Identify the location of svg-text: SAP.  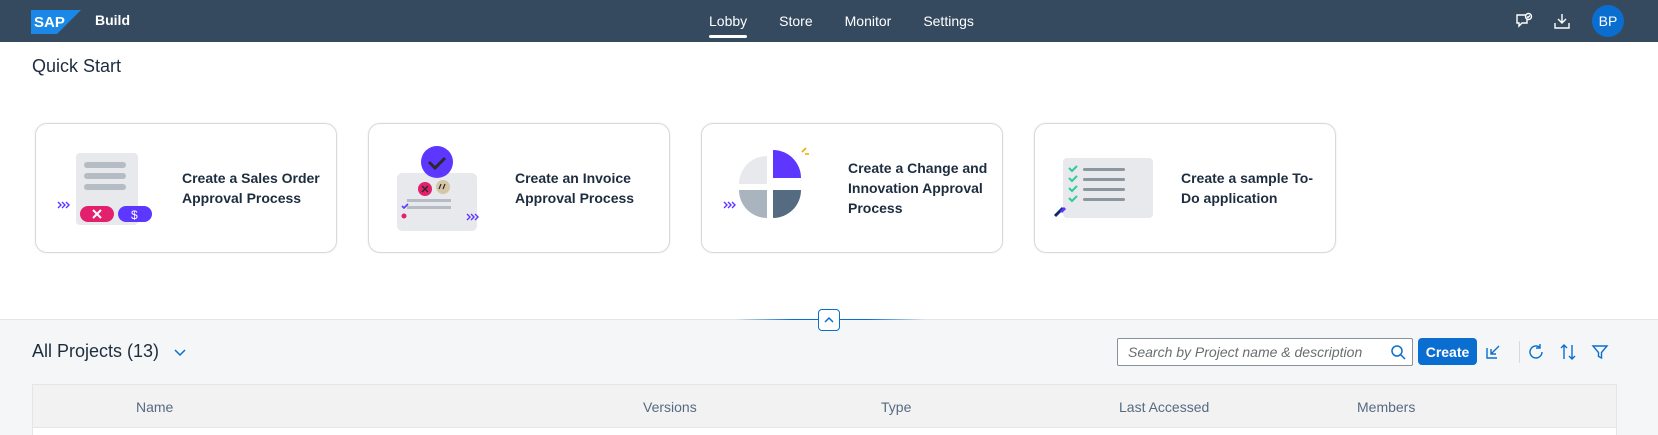
(49, 22).